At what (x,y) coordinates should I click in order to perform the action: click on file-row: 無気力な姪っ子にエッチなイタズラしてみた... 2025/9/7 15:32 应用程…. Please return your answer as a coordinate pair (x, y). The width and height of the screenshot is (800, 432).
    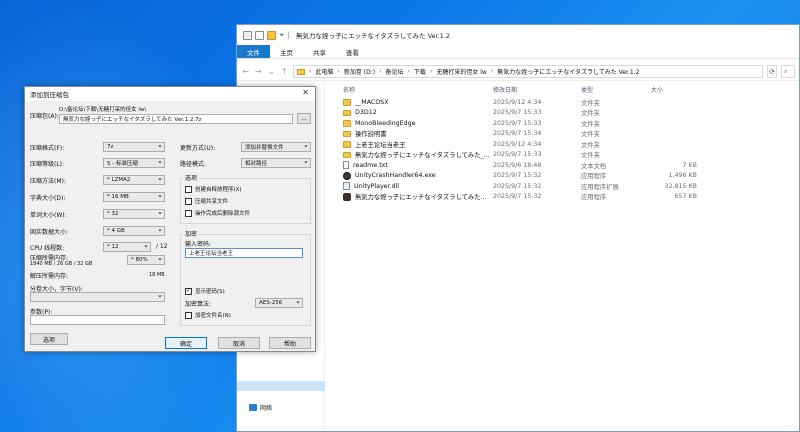
    Looking at the image, I should click on (566, 197).